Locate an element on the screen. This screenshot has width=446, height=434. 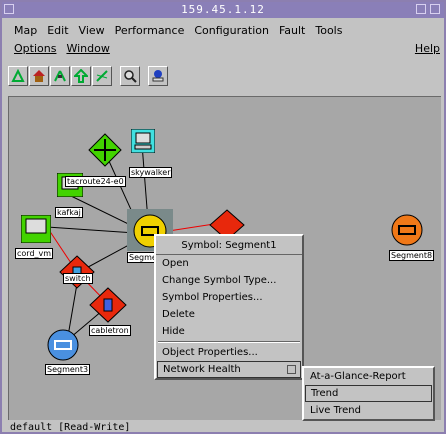
menu-item-network-health-label: Network Health is located at coordinates (202, 369).